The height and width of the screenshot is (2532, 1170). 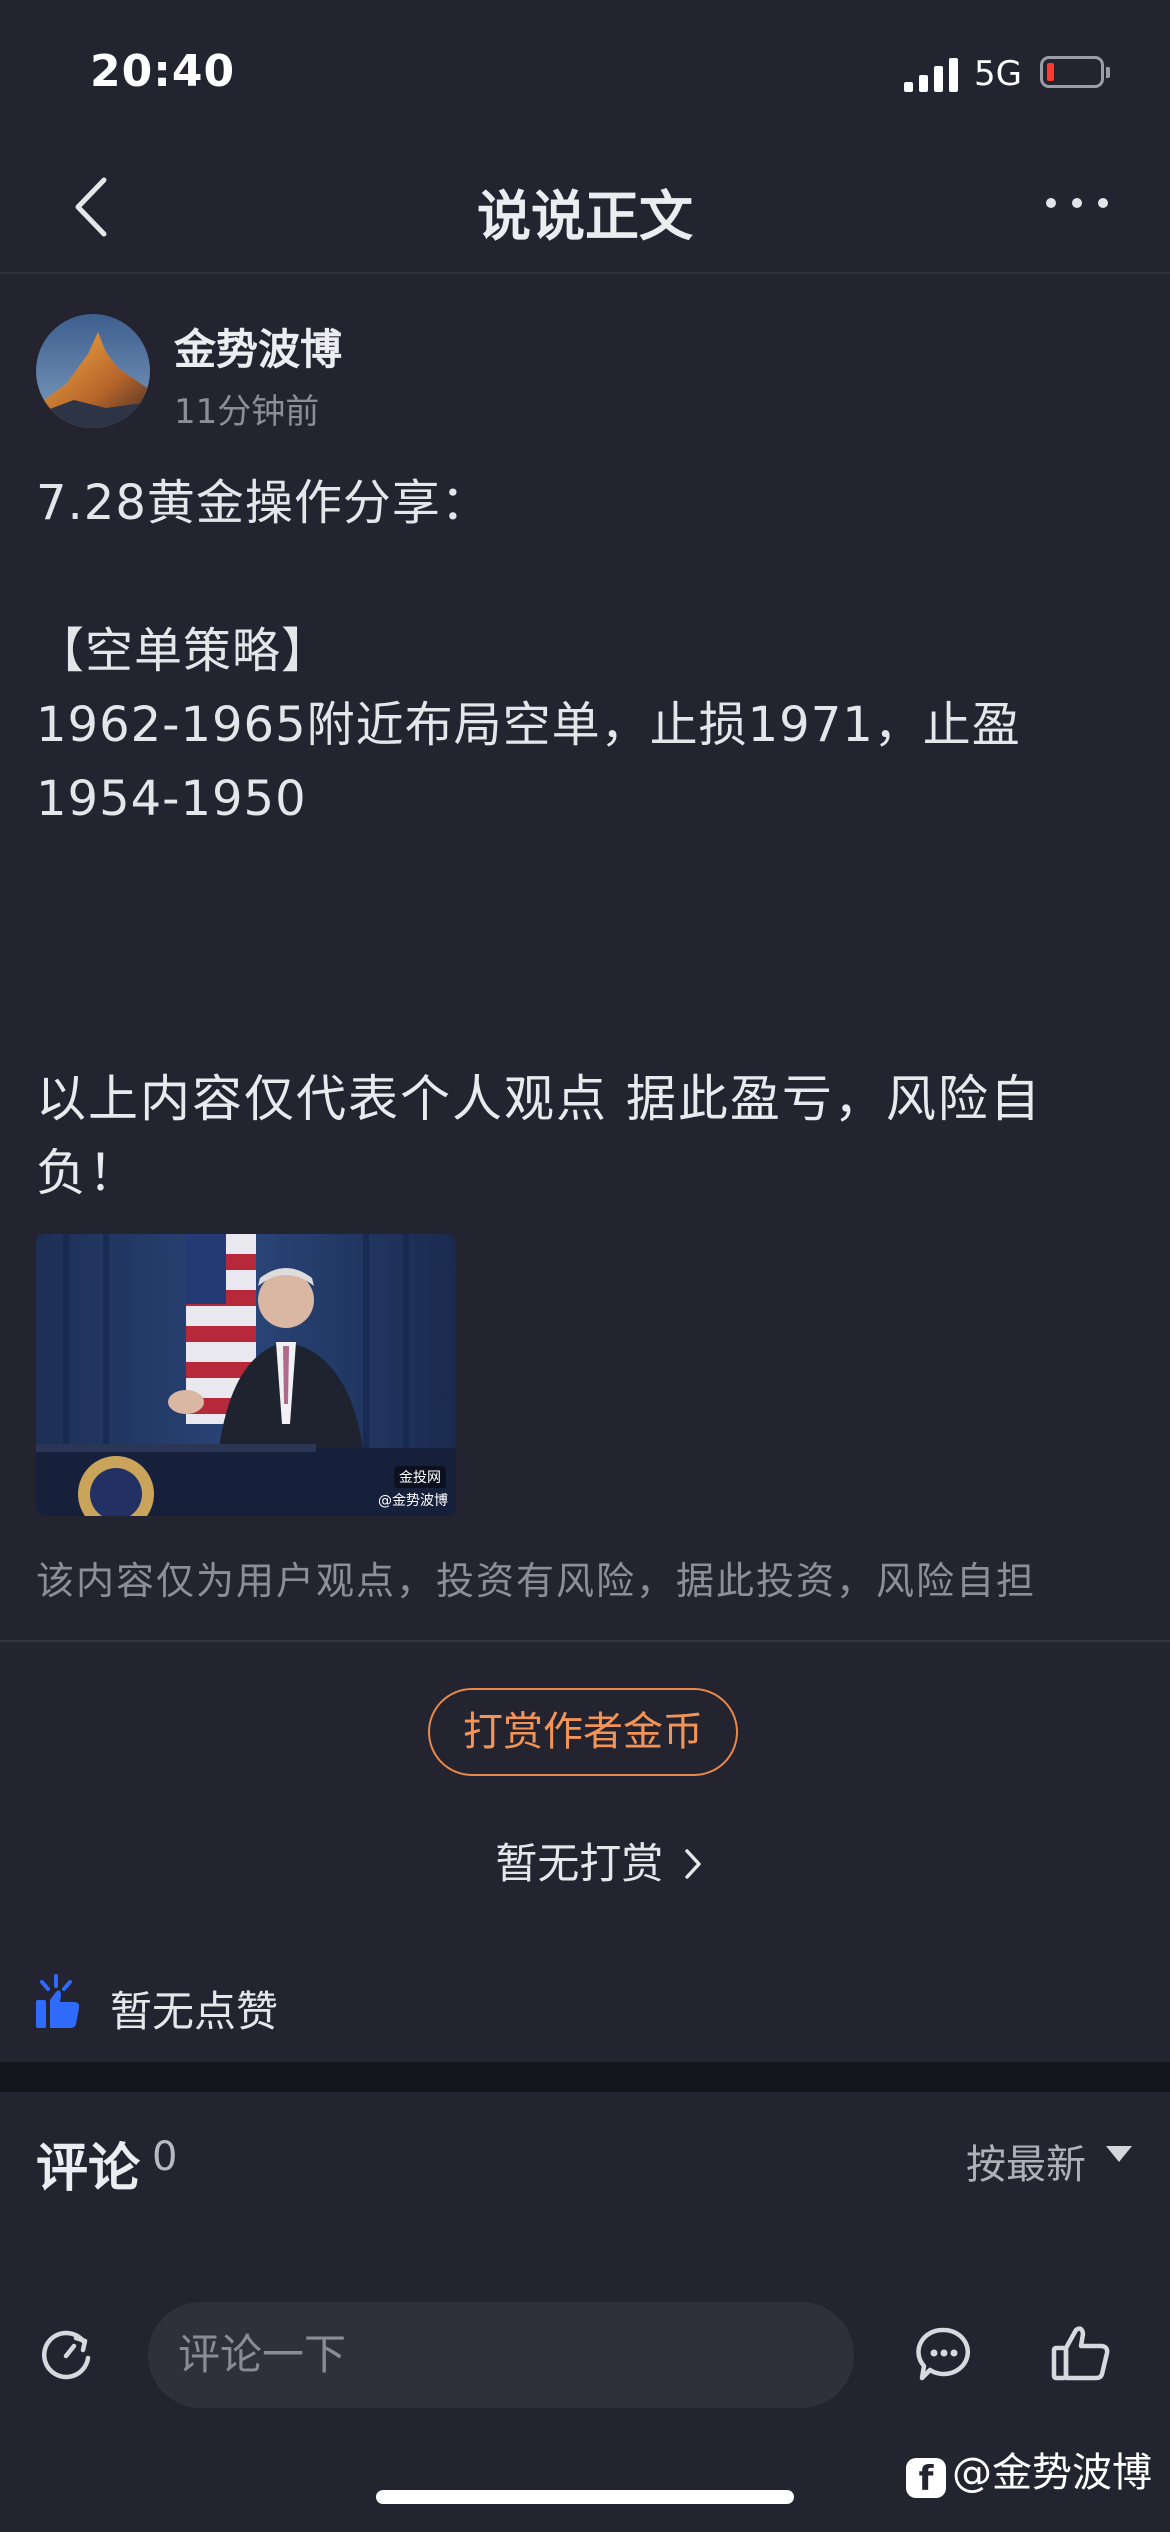 What do you see at coordinates (1026, 2161) in the screenshot?
I see `sort-selector: 按最新` at bounding box center [1026, 2161].